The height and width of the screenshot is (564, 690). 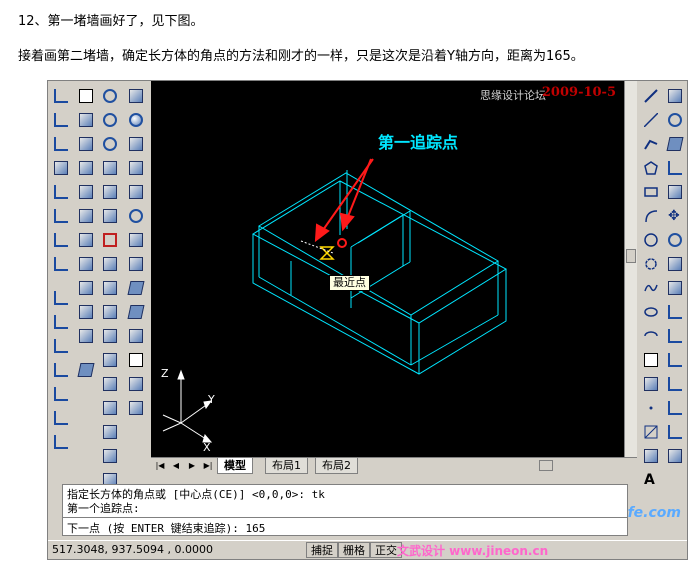 What do you see at coordinates (86, 240) in the screenshot?
I see `back-view-icon` at bounding box center [86, 240].